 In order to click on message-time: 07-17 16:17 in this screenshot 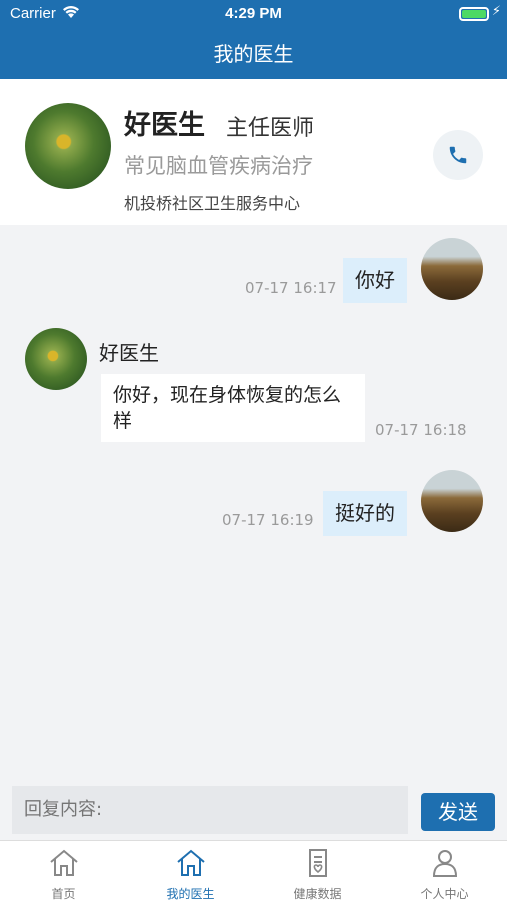, I will do `click(291, 288)`.